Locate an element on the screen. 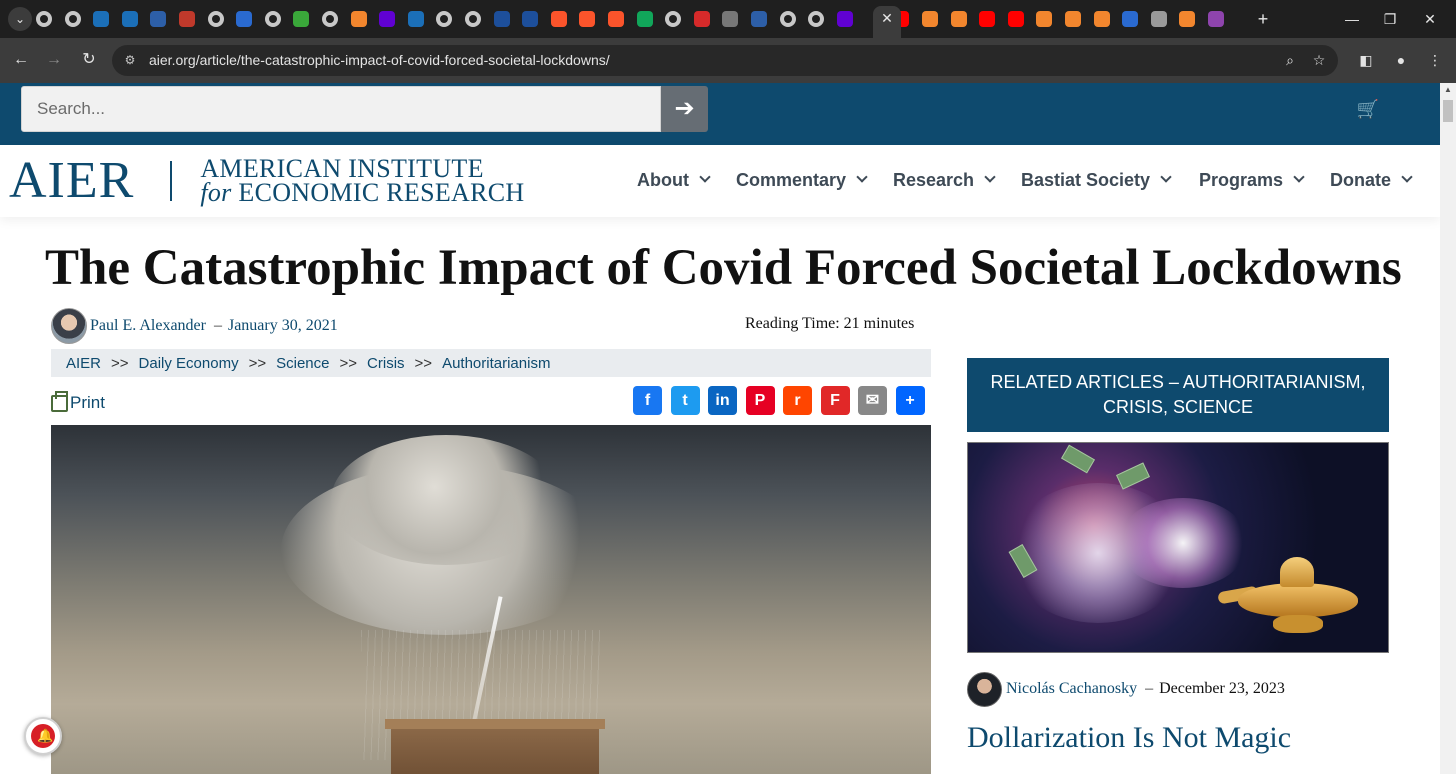  profile-icon: ● is located at coordinates (1401, 60).